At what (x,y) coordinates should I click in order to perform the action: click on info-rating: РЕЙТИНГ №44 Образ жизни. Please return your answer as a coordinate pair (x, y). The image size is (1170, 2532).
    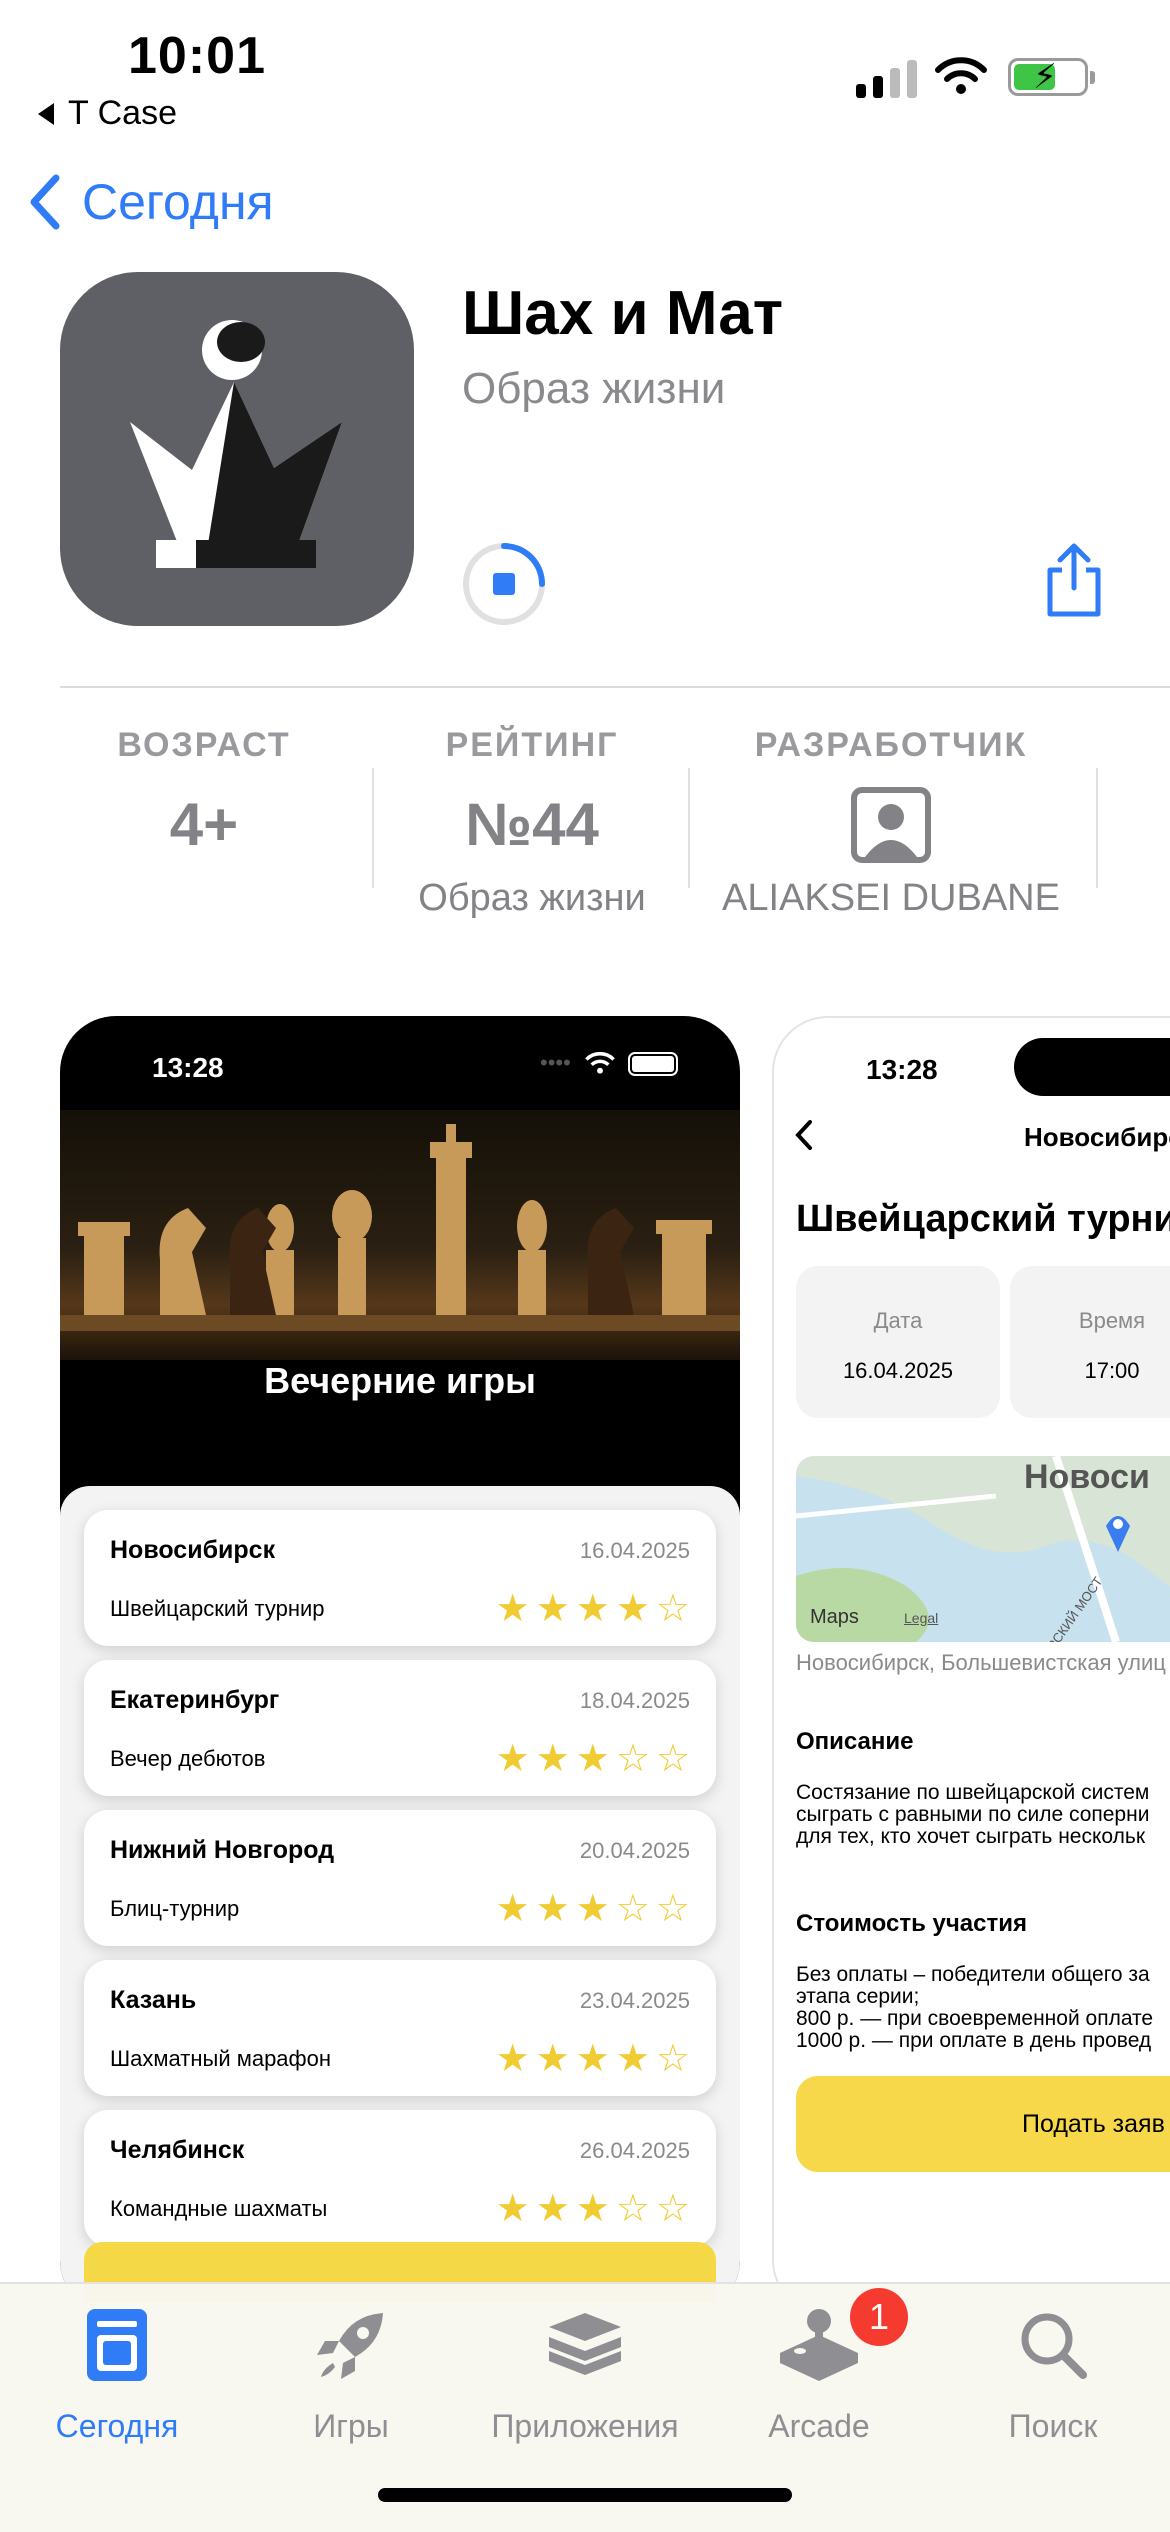
    Looking at the image, I should click on (532, 823).